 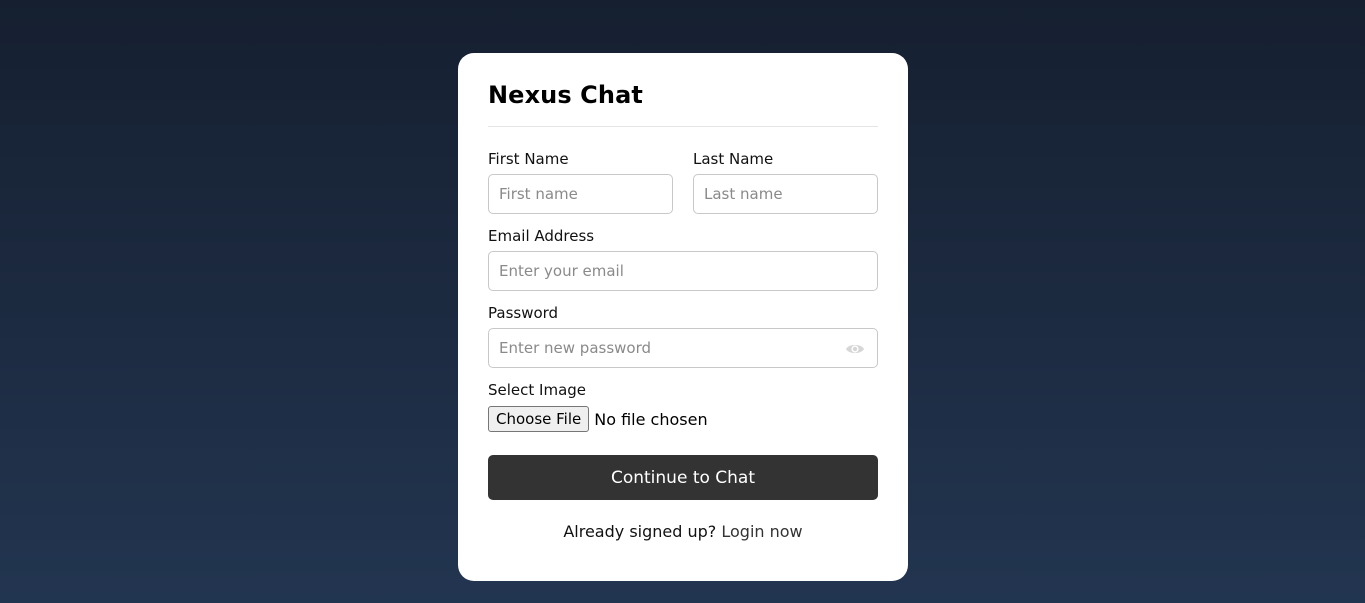 I want to click on login-prompt: Already signed up? Login now, so click(x=683, y=531).